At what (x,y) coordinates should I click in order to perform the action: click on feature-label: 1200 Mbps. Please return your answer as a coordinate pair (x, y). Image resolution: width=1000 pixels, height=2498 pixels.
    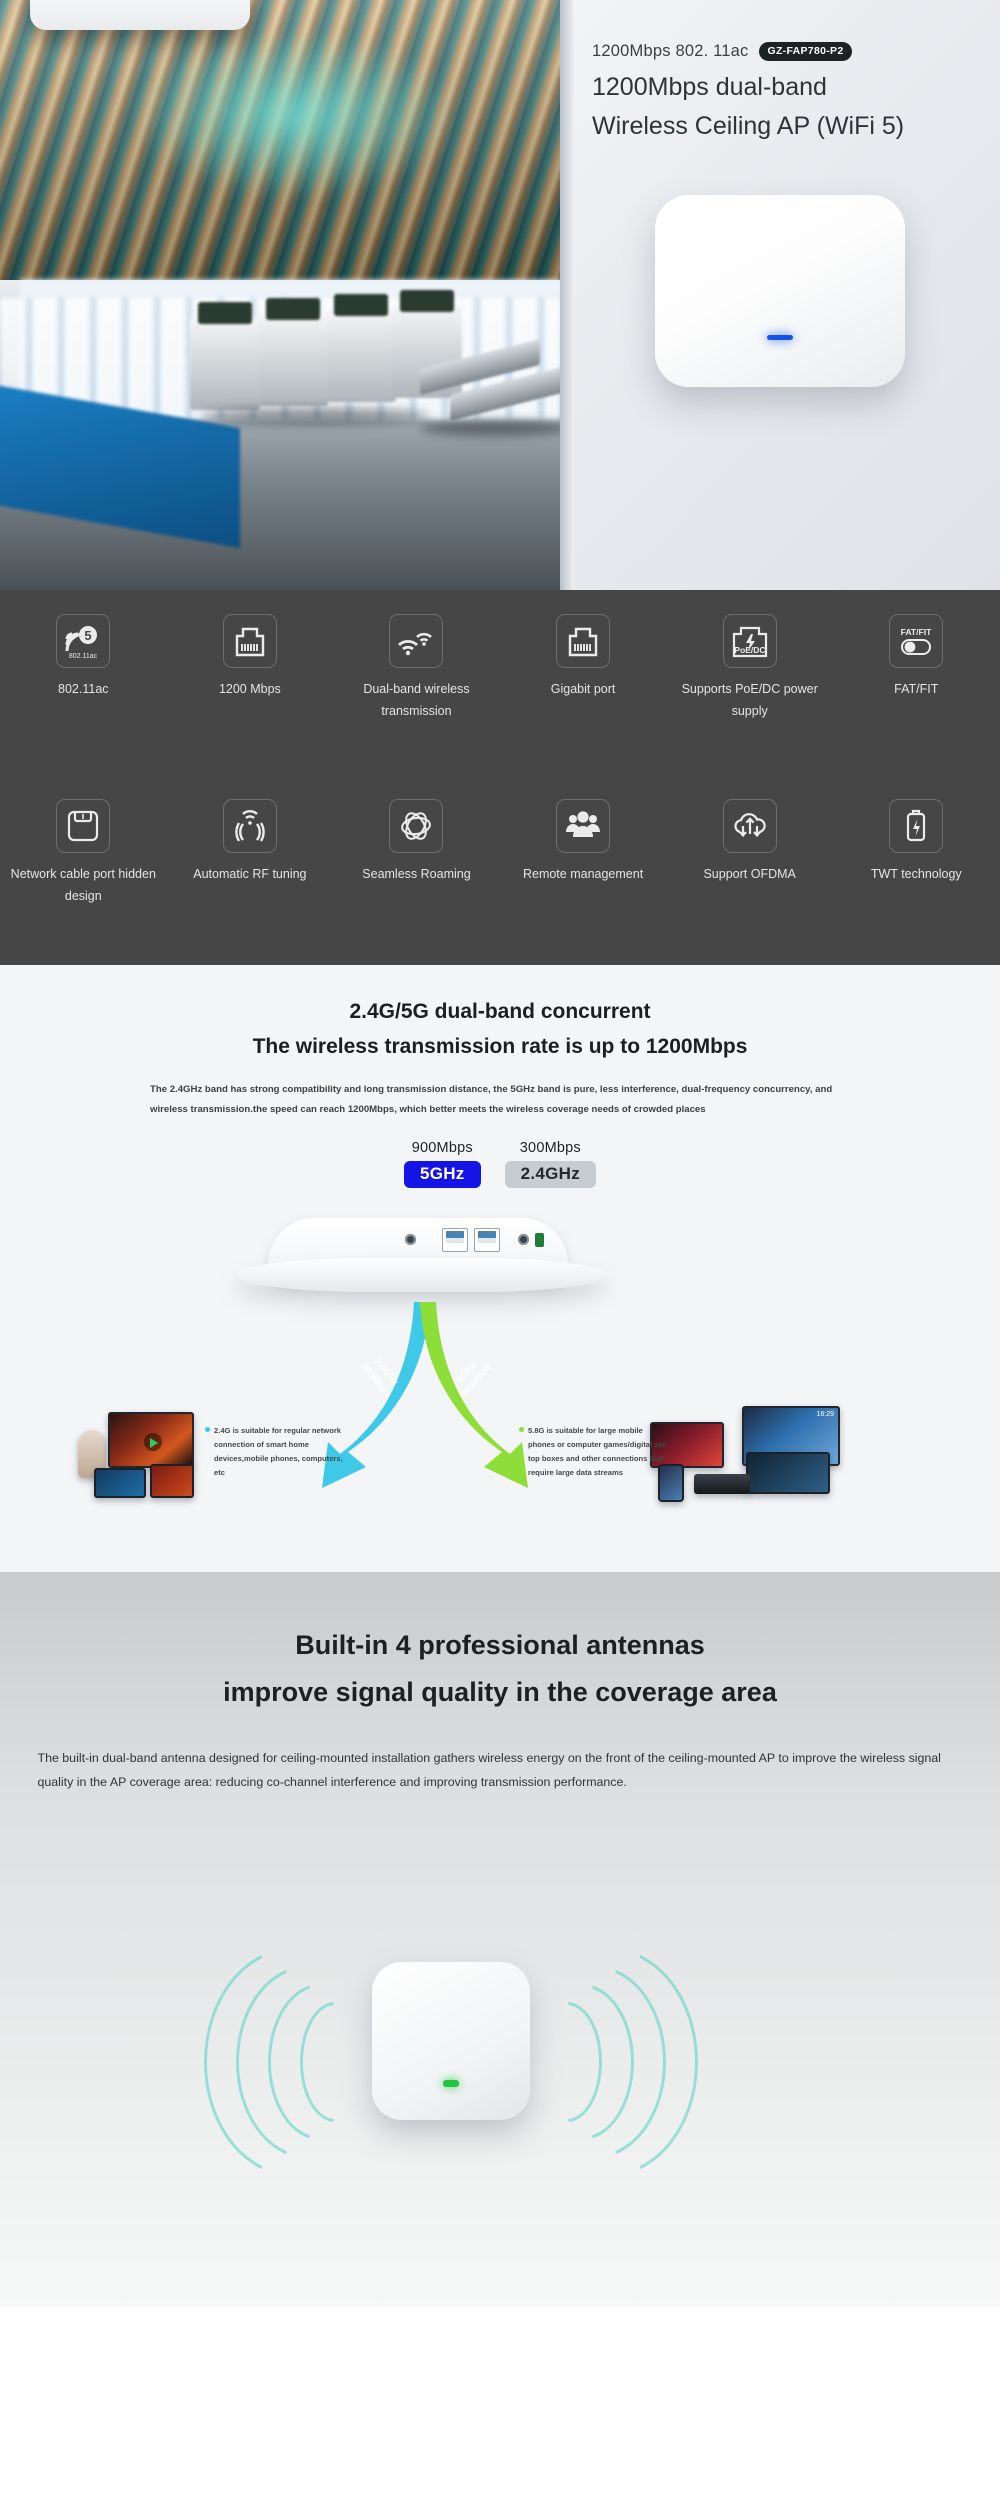
    Looking at the image, I should click on (249, 689).